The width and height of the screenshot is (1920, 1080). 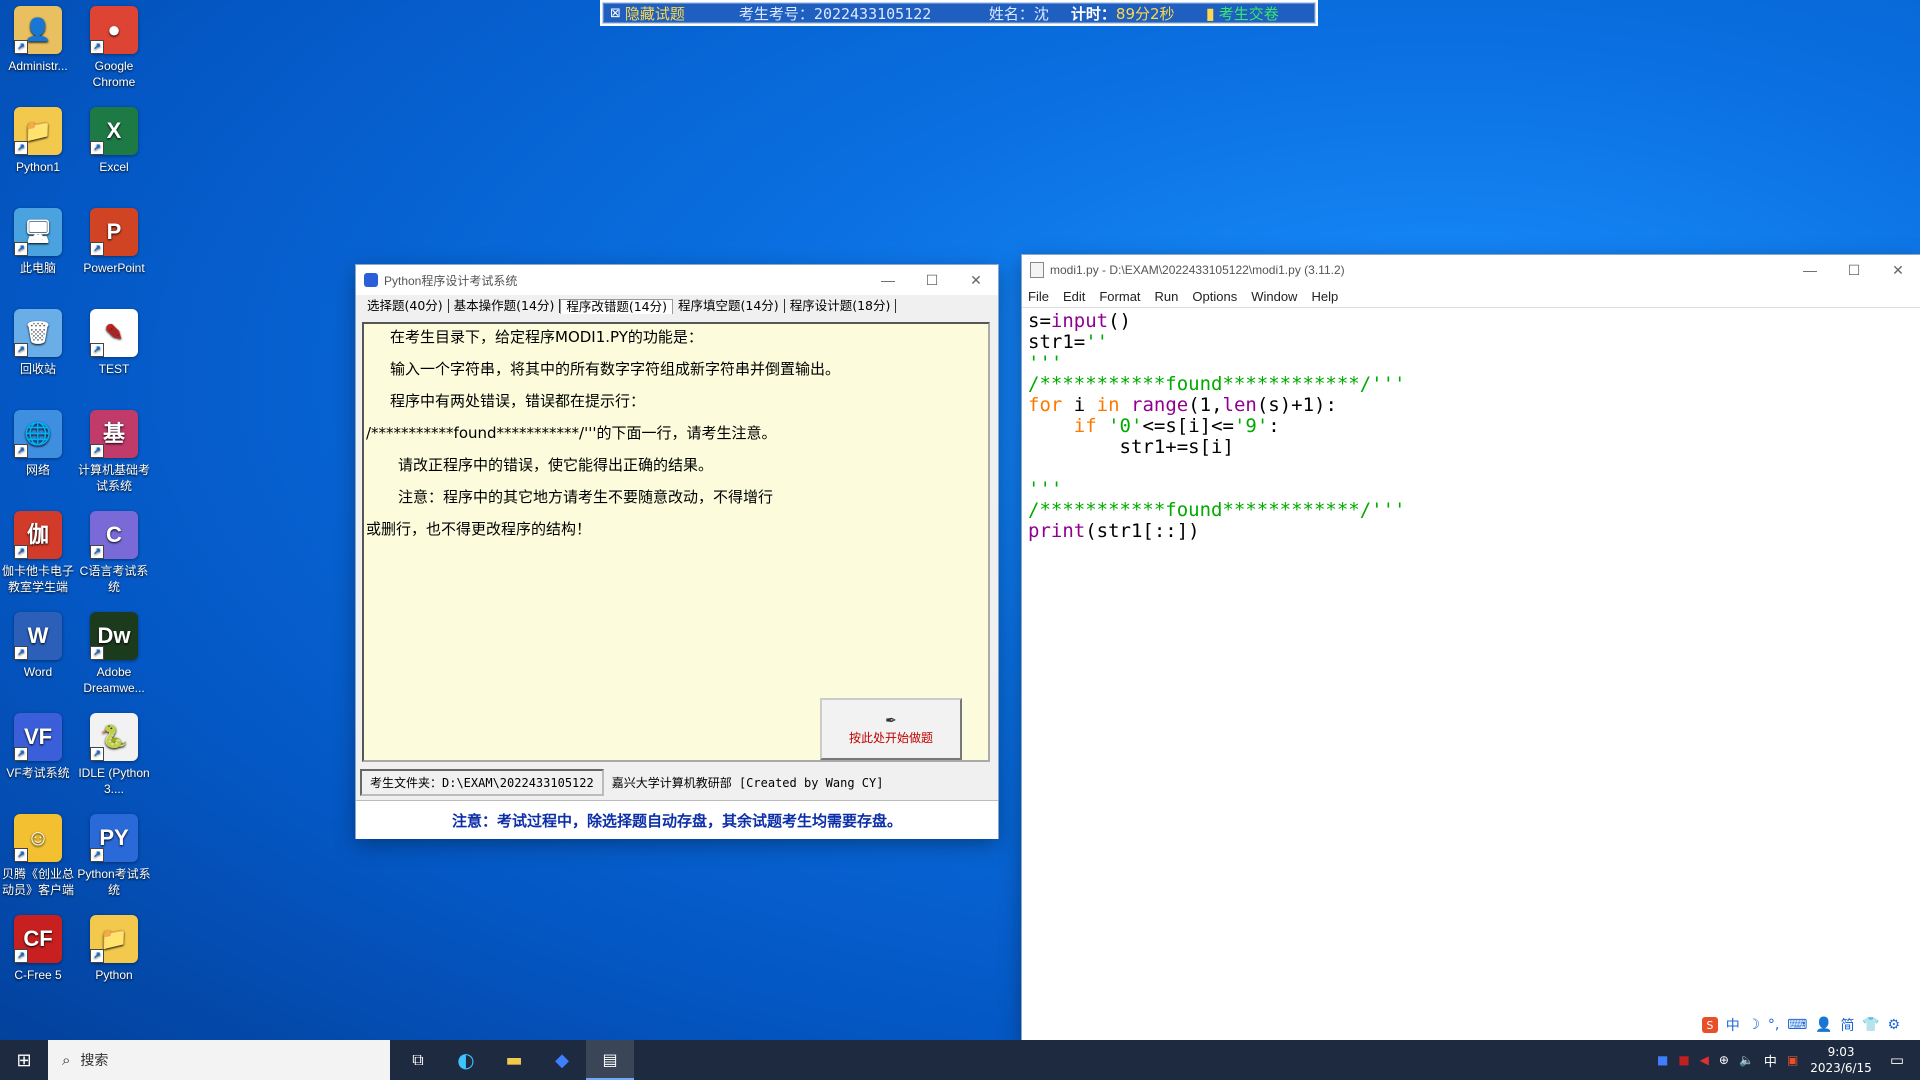 I want to click on sogou-tray-icon: ▣, so click(x=1792, y=1060).